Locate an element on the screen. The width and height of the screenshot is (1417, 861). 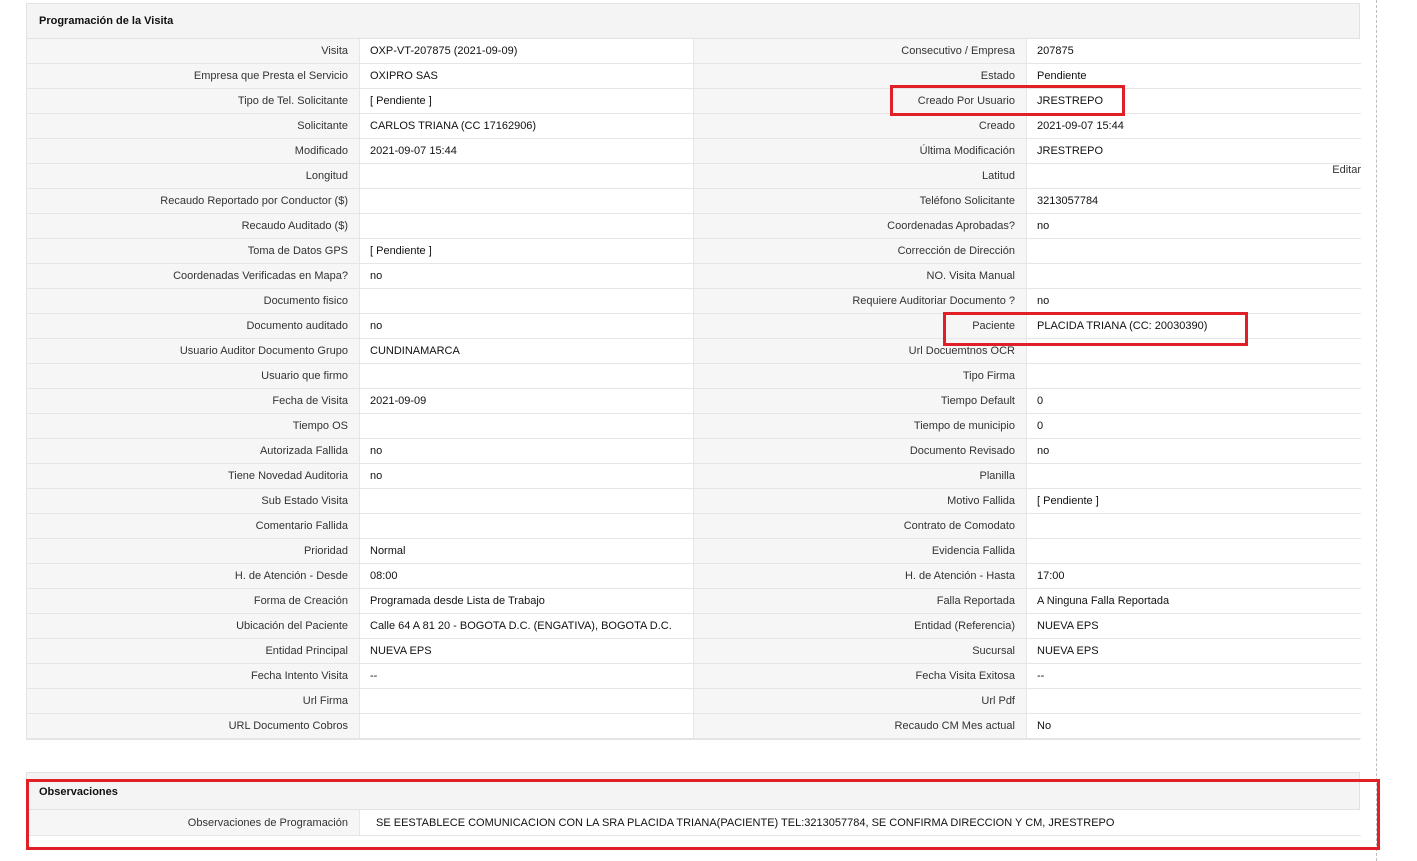
field-label: Entidad (Referencia) is located at coordinates (860, 626).